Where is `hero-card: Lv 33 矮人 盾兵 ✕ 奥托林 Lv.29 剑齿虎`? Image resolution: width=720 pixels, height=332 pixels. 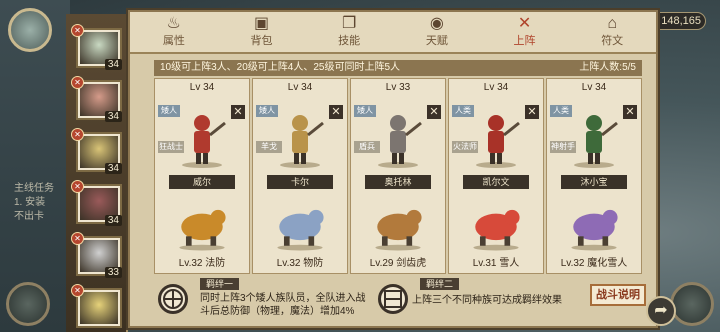 hero-card: Lv 33 矮人 盾兵 ✕ 奥托林 Lv.29 剑齿虎 is located at coordinates (398, 176).